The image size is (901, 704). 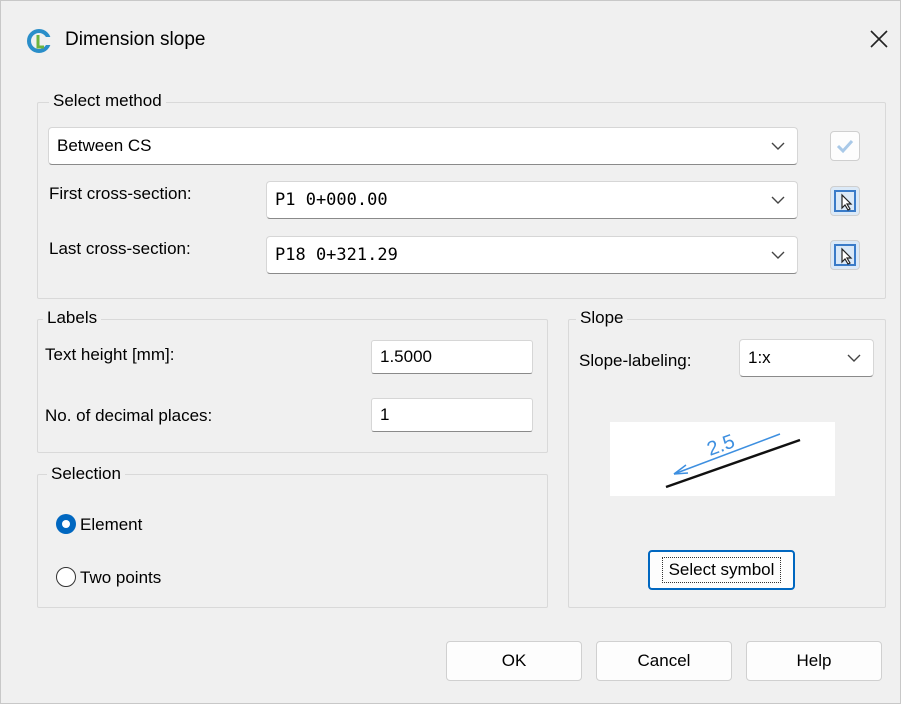 What do you see at coordinates (406, 356) in the screenshot?
I see `text-height-value: 1.5000` at bounding box center [406, 356].